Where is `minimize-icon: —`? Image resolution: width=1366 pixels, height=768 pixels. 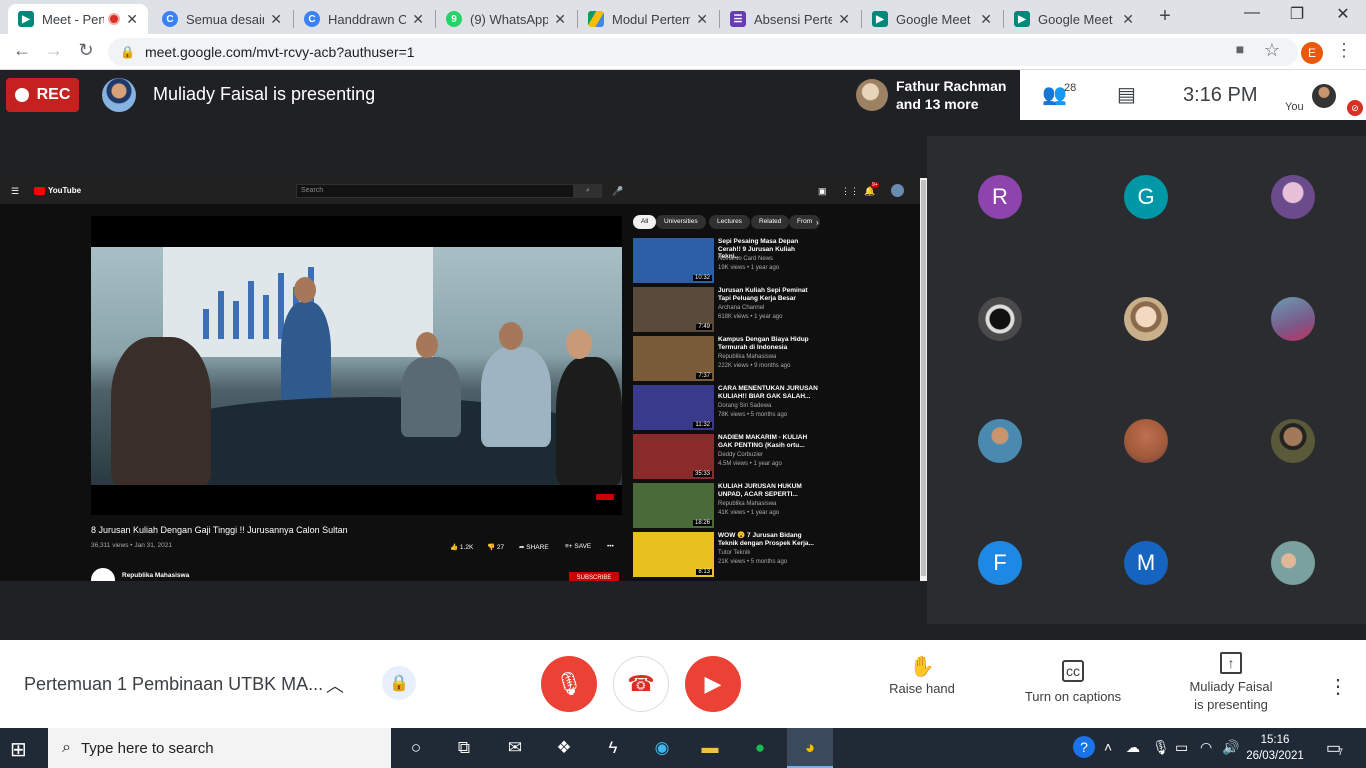 minimize-icon: — is located at coordinates (1252, 13).